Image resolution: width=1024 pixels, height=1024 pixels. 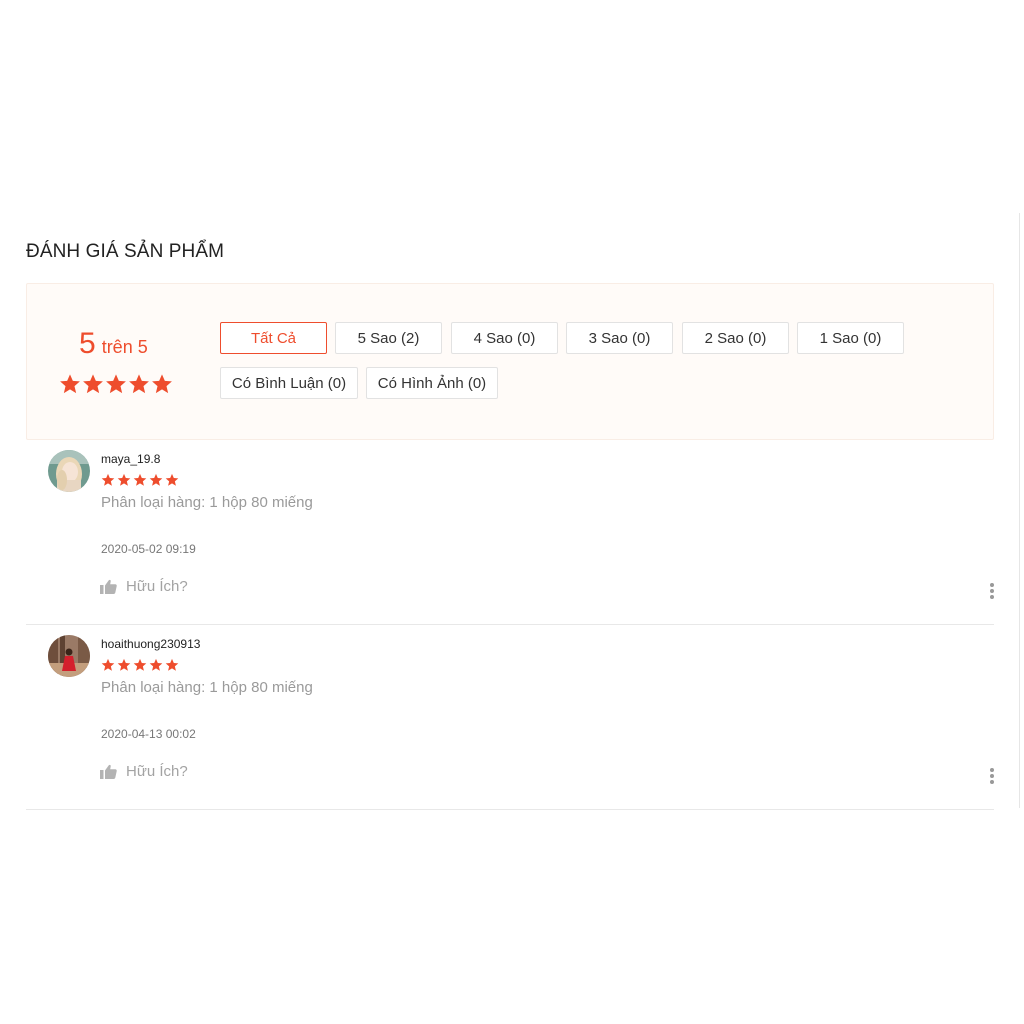 I want to click on avatar-blonde-girl-image, so click(x=69, y=471).